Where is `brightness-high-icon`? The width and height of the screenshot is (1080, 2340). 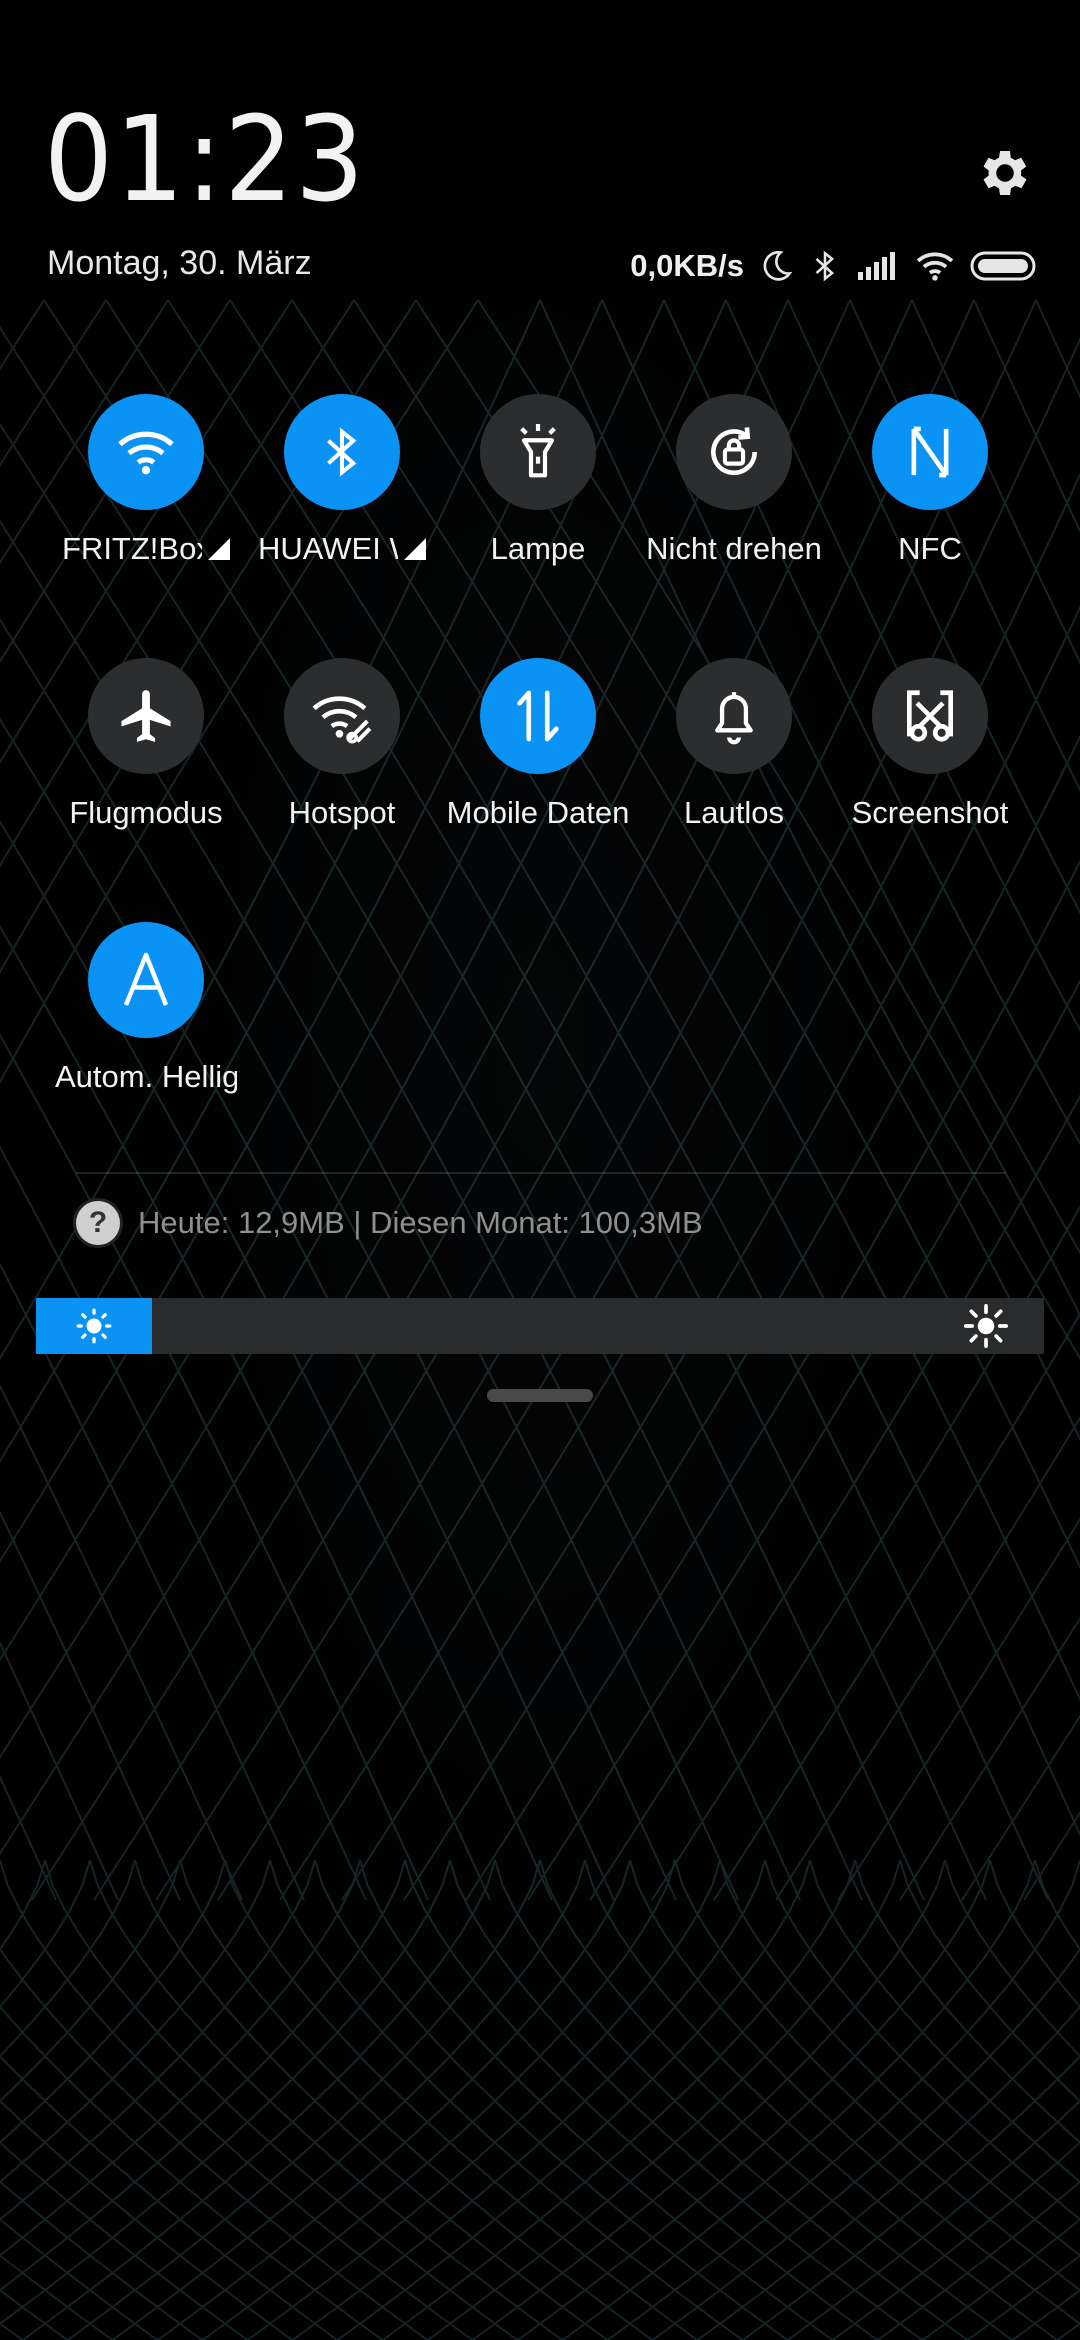 brightness-high-icon is located at coordinates (986, 1326).